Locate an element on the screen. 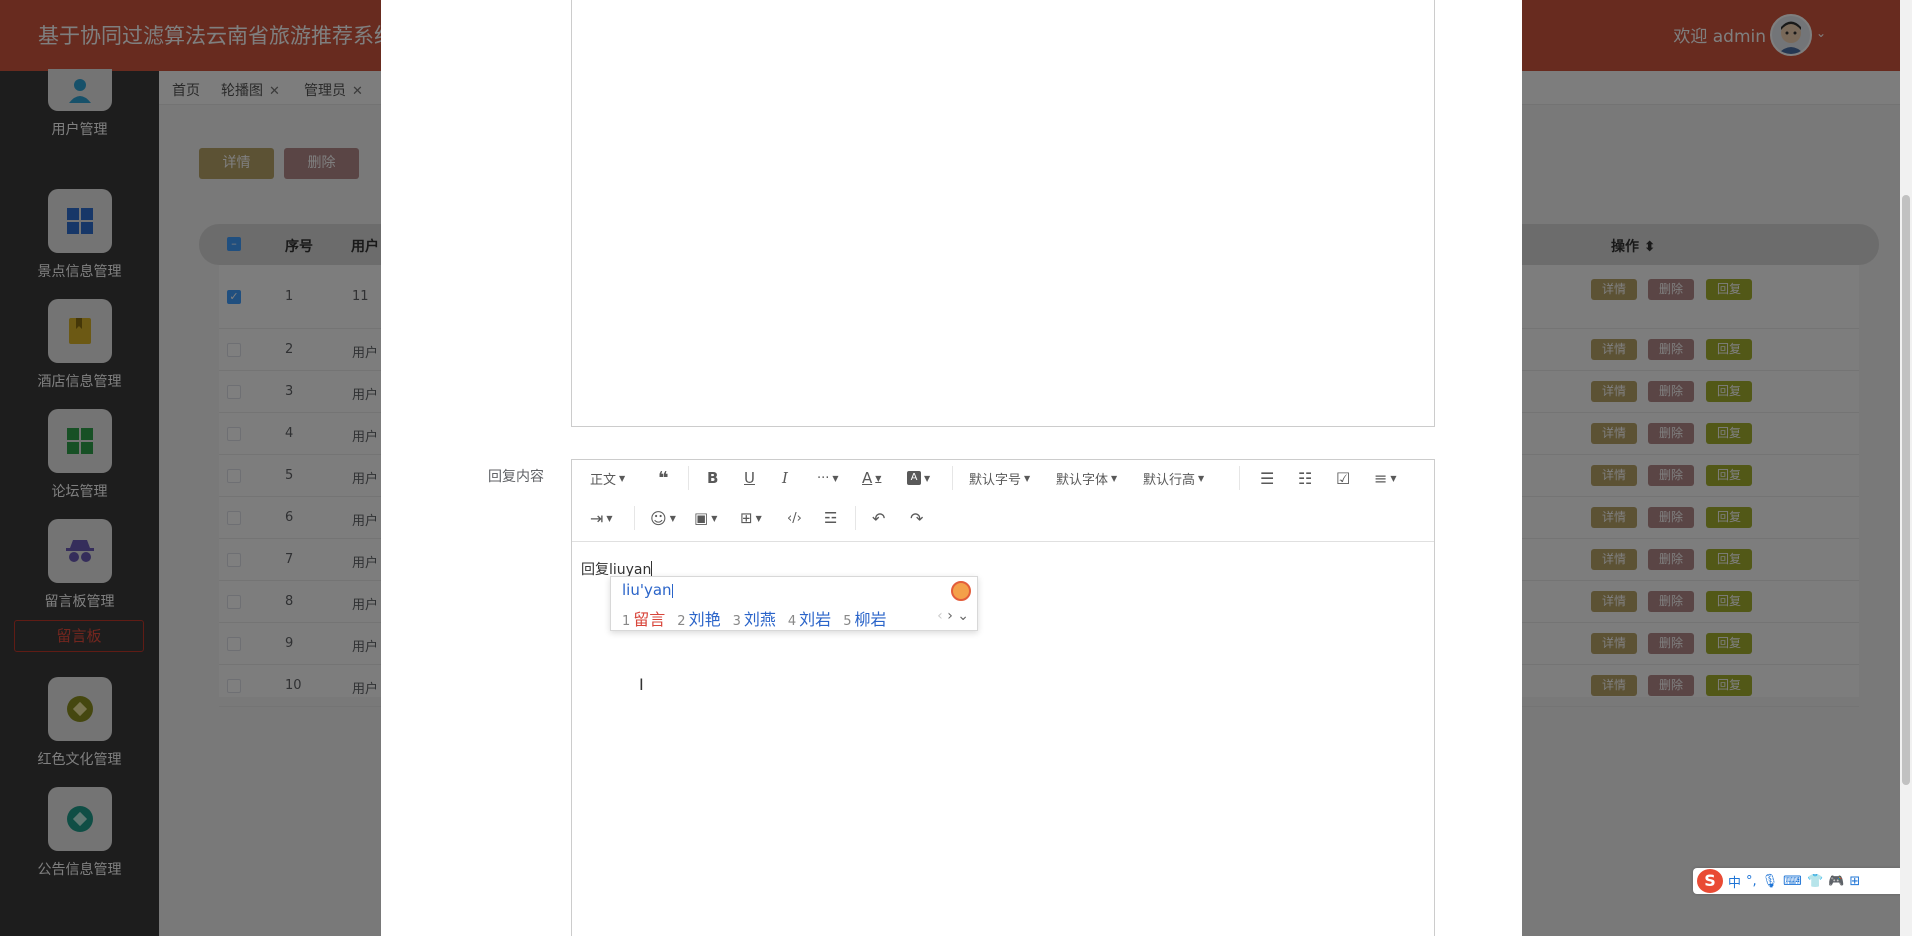 The image size is (1912, 936). emoji-icon: ☺ ▼ is located at coordinates (663, 518).